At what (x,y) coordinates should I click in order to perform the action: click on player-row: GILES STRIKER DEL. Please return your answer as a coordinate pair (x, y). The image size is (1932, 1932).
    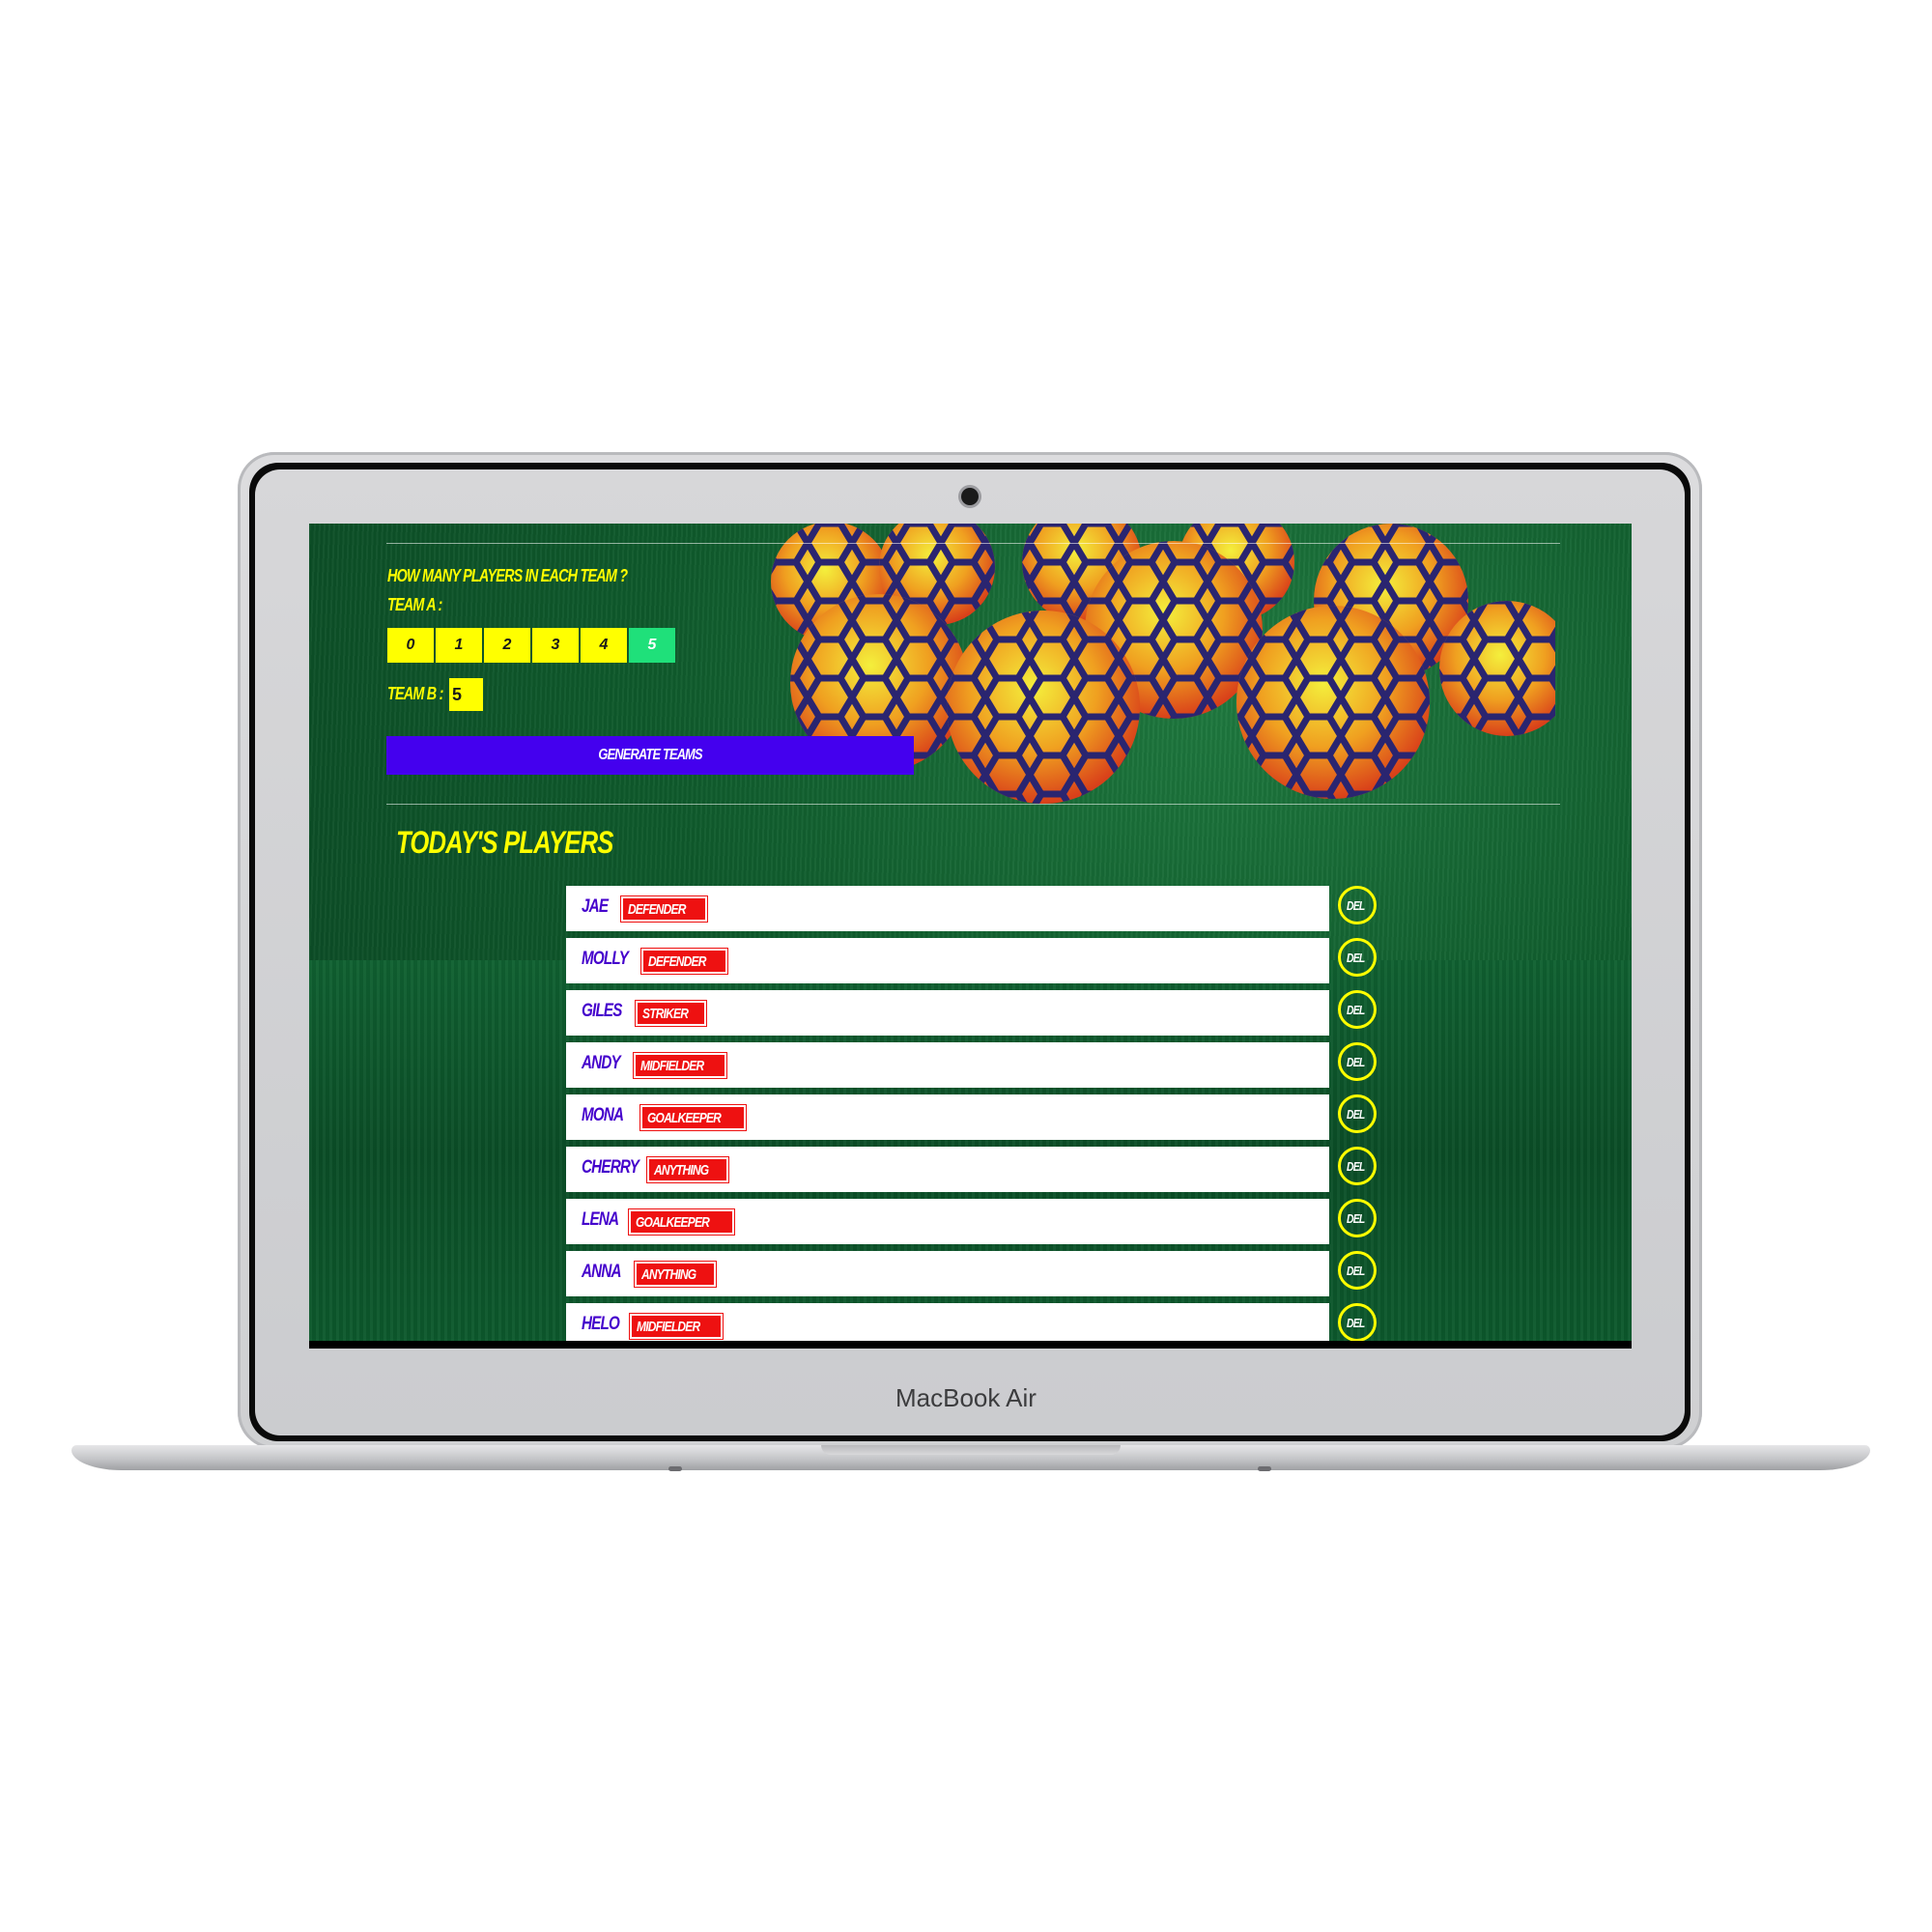
    Looking at the image, I should click on (976, 1016).